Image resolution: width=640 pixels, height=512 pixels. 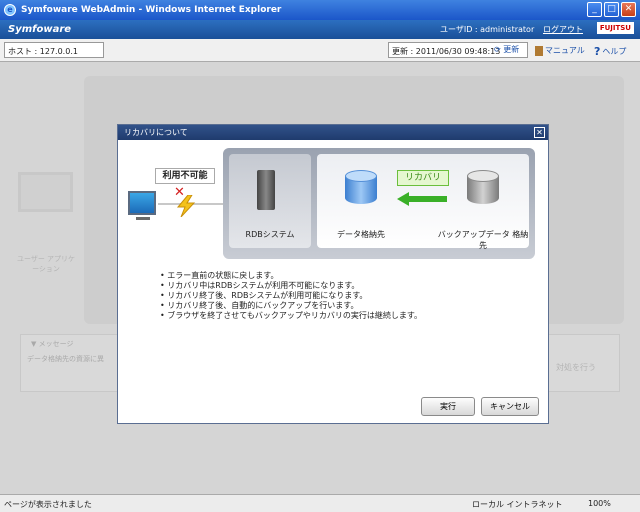 I want to click on vendor-logo: FUJITSU, so click(x=615, y=28).